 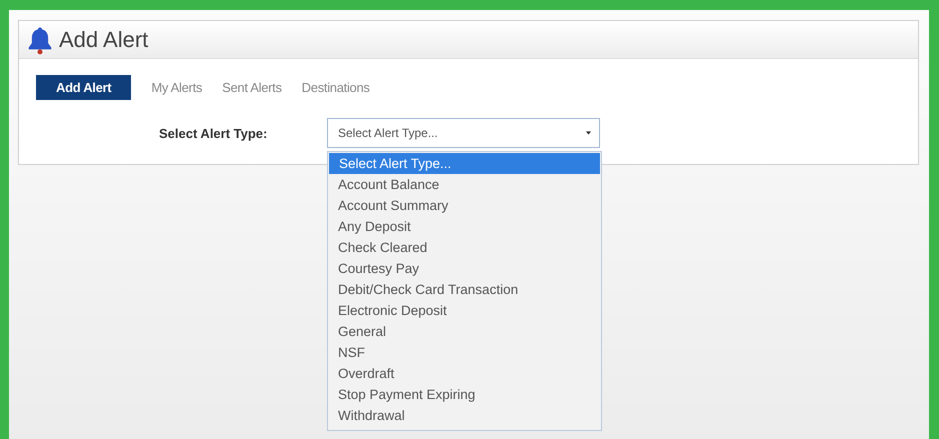 What do you see at coordinates (464, 205) in the screenshot?
I see `dropdown-option: Account Summary` at bounding box center [464, 205].